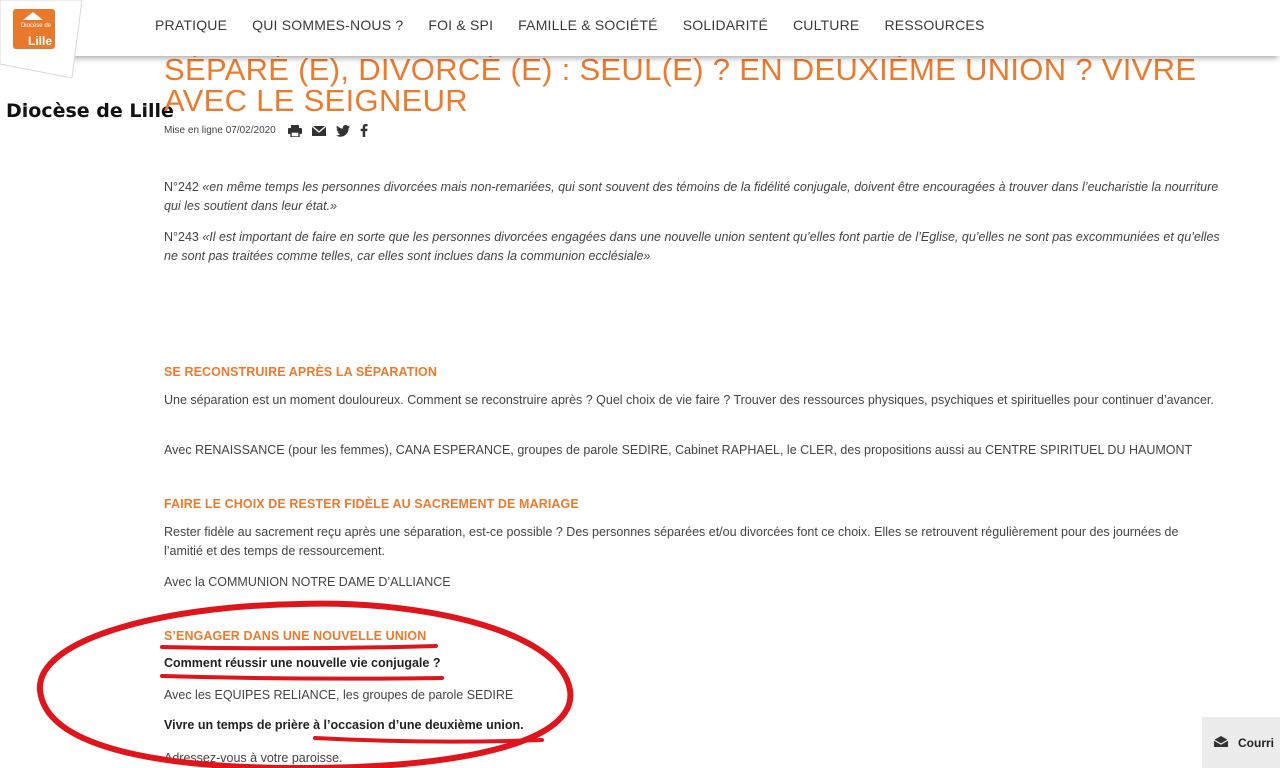 The width and height of the screenshot is (1280, 768). Describe the element at coordinates (300, 372) in the screenshot. I see `section-title-reconstruire: SE RECONSTRUIRE APRÈS LA SÉPARATION` at that location.